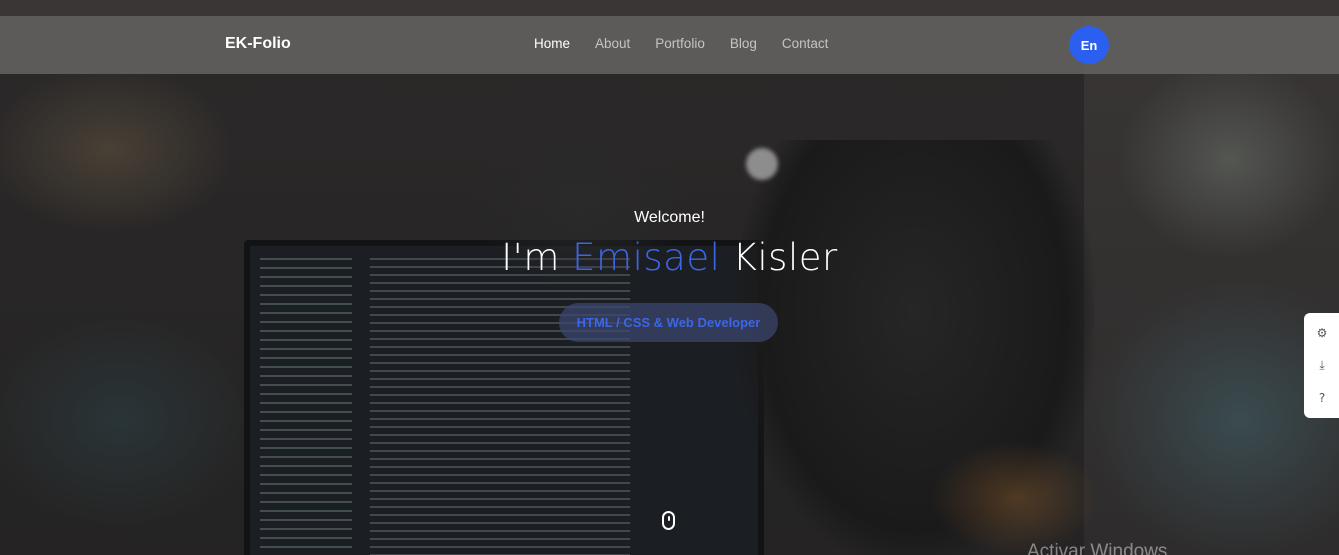 This screenshot has width=1339, height=555. What do you see at coordinates (668, 322) in the screenshot?
I see `role-badge: HTML / CSS & Web Developer` at bounding box center [668, 322].